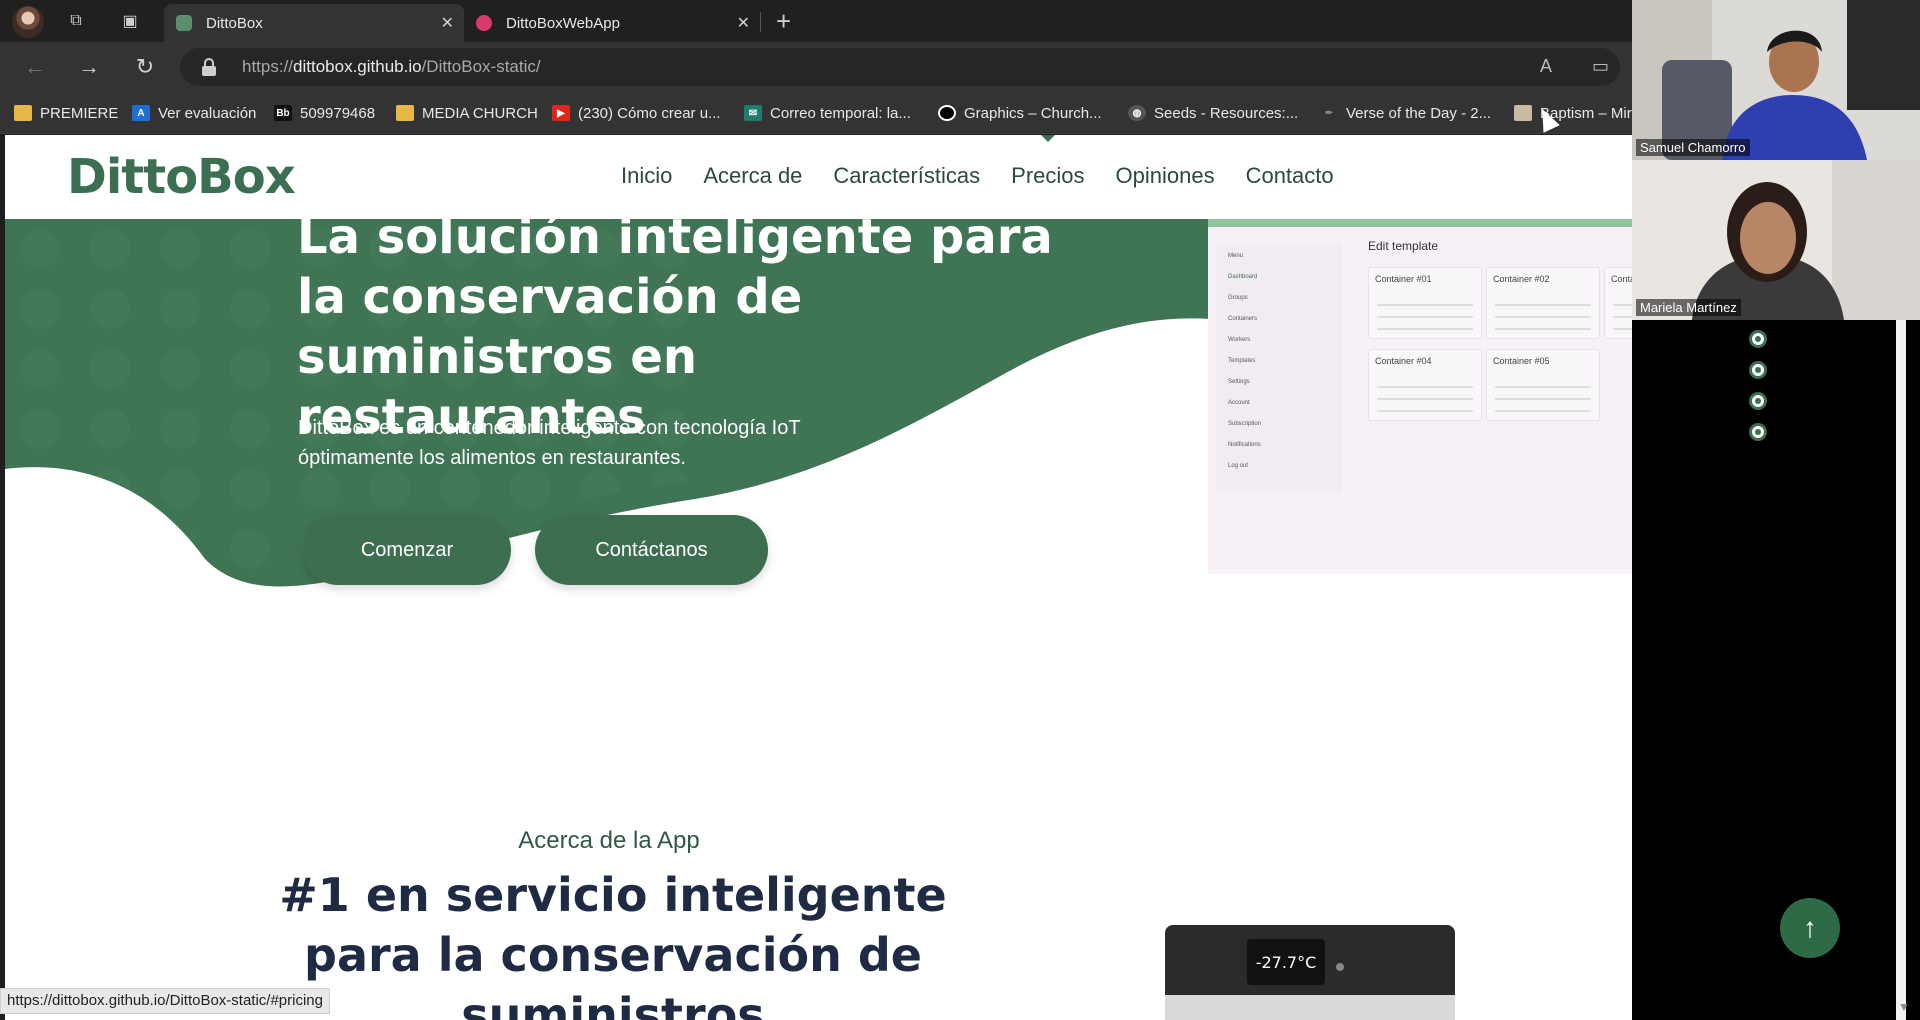  I want to click on new-tab-icon: +, so click(783, 21).